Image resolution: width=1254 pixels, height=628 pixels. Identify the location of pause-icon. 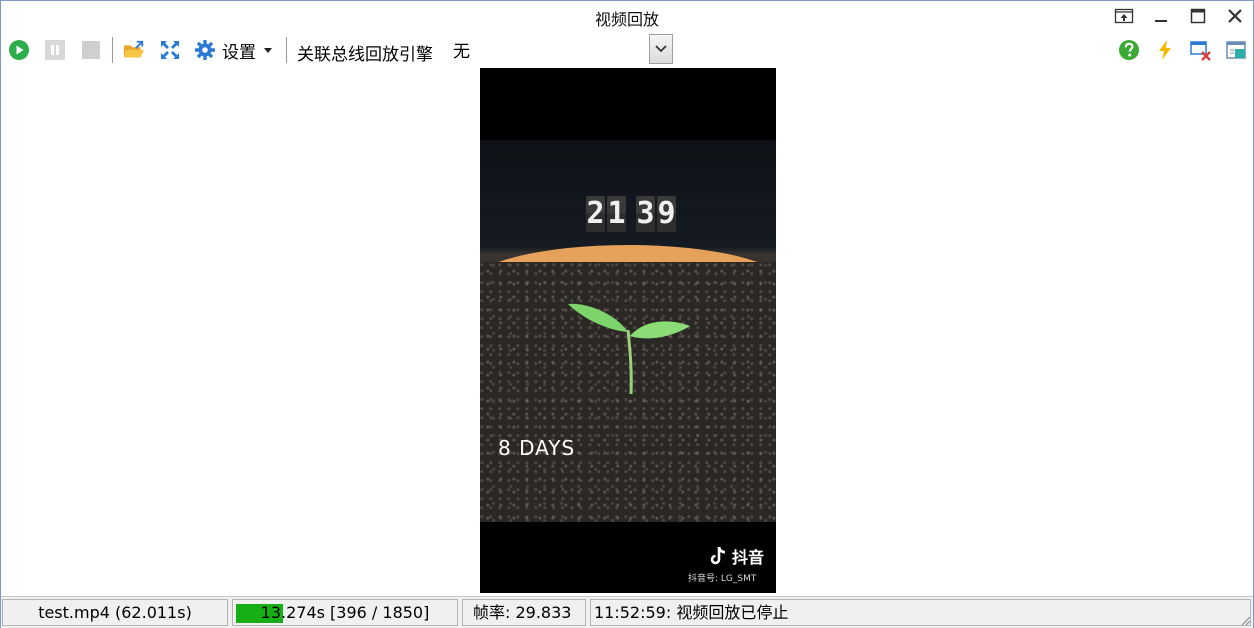
(55, 50).